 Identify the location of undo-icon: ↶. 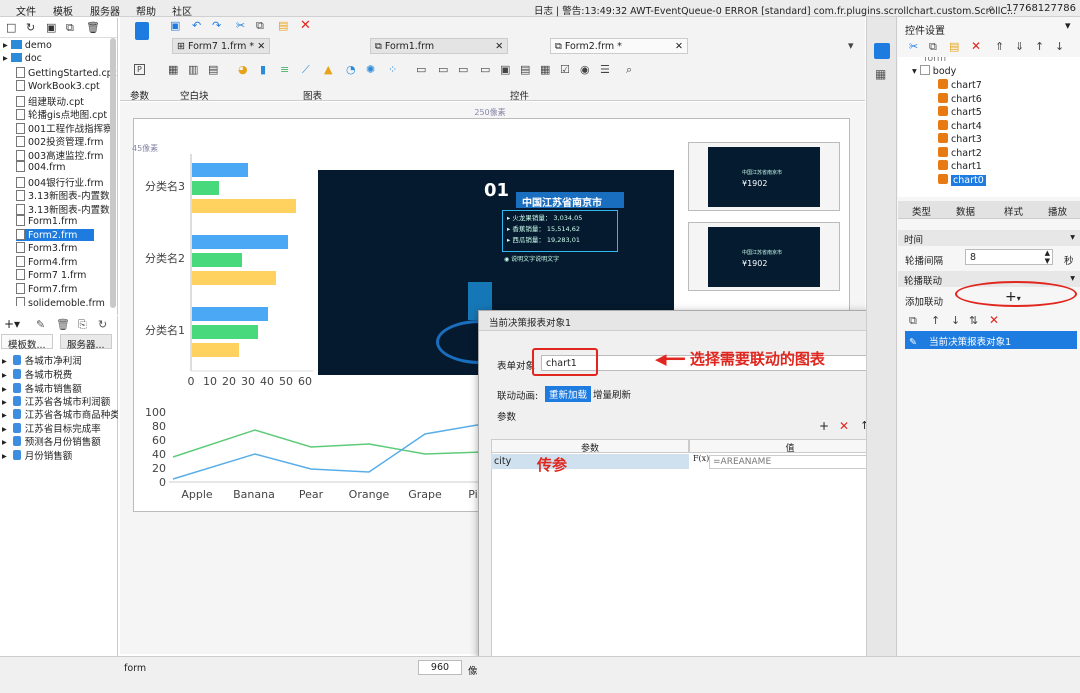
(196, 25).